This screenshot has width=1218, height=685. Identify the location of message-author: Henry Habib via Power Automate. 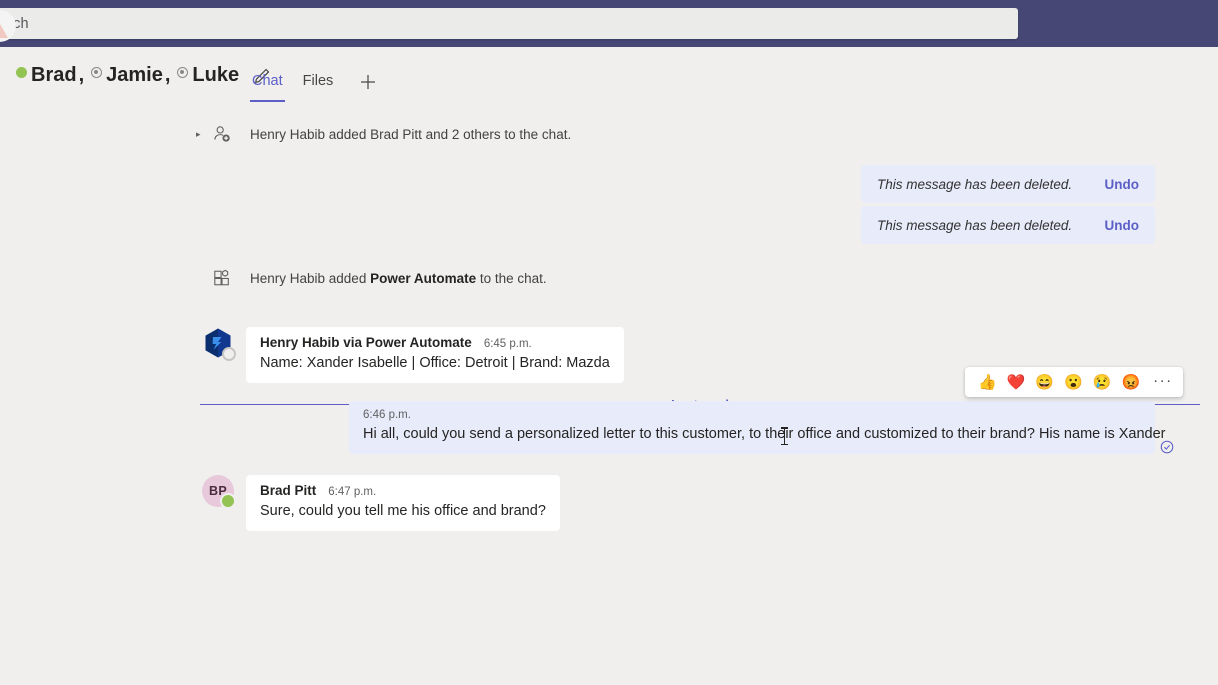
(366, 342).